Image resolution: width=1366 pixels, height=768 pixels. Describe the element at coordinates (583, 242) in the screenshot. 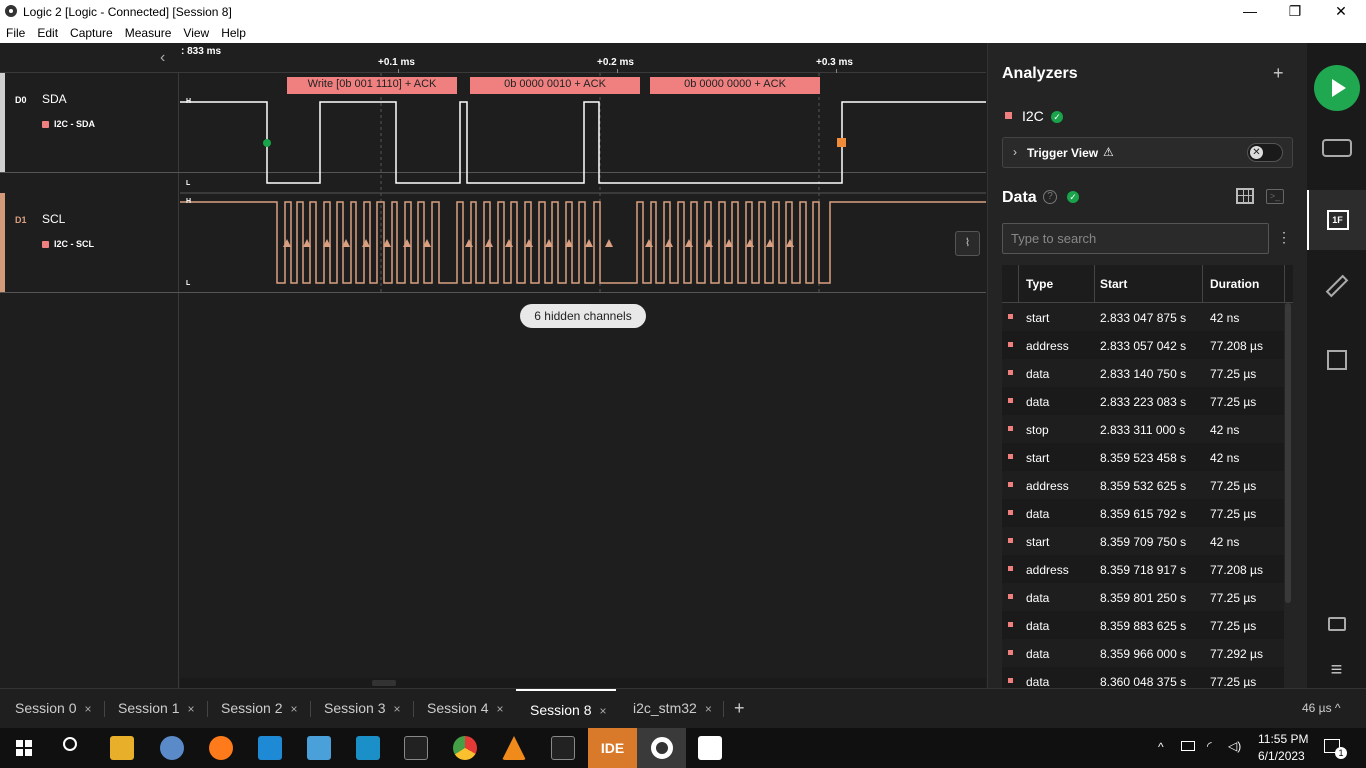

I see `scl-waveform` at that location.